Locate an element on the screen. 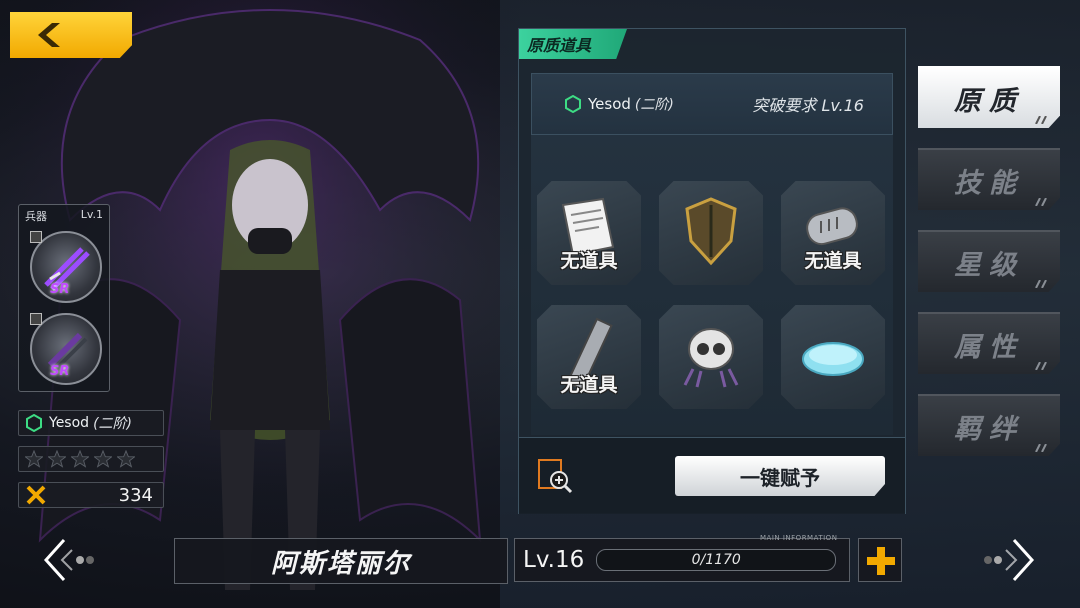 Image resolution: width=1080 pixels, height=608 pixels. weapon-panel: 兵器 Lv.1 SR SR is located at coordinates (64, 298).